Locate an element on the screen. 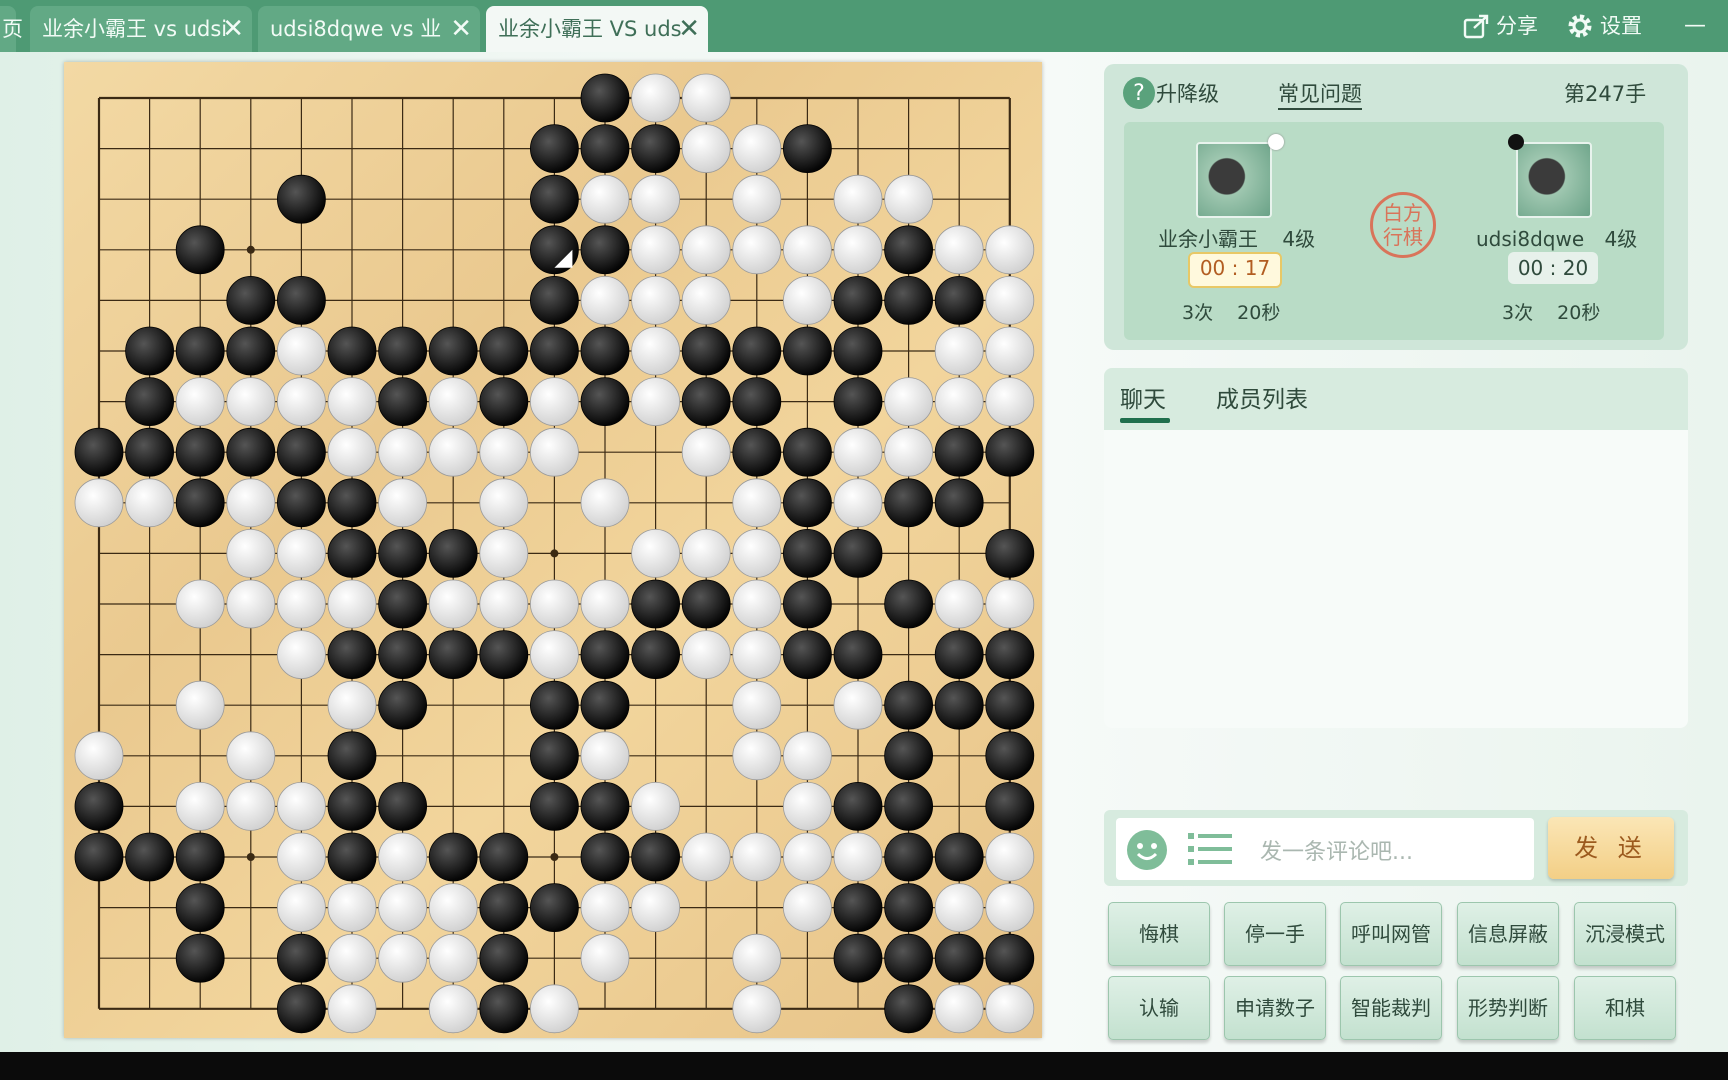 The height and width of the screenshot is (1080, 1728). player-timer: 00 : 17 is located at coordinates (1235, 270).